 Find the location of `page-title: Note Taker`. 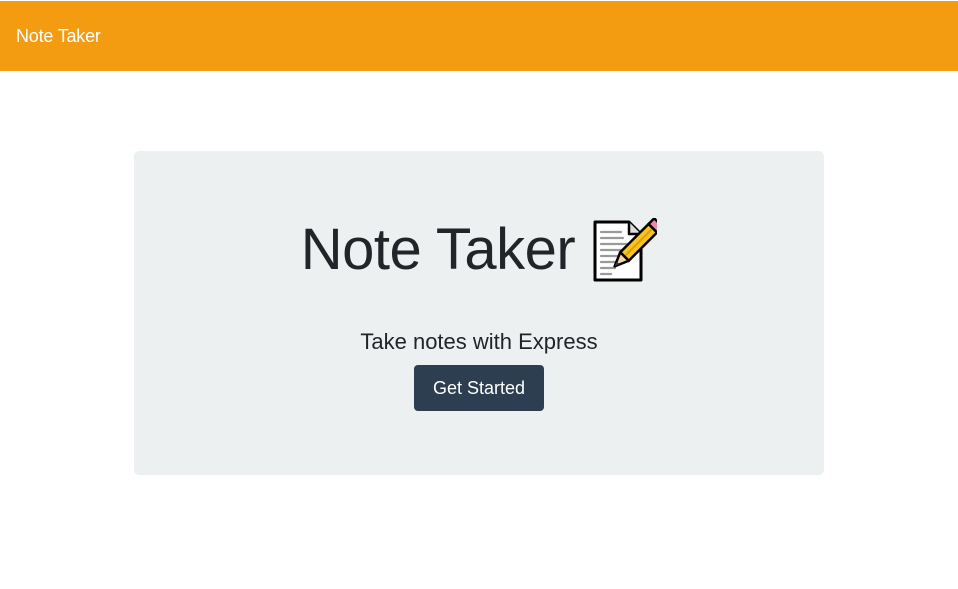

page-title: Note Taker is located at coordinates (438, 249).